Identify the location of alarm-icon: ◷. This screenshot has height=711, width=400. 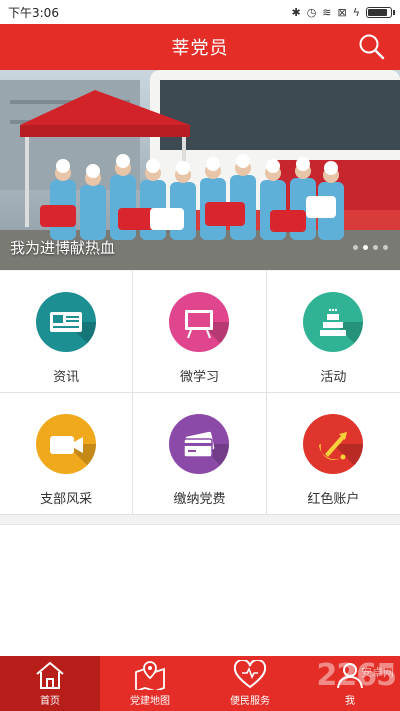
(311, 12).